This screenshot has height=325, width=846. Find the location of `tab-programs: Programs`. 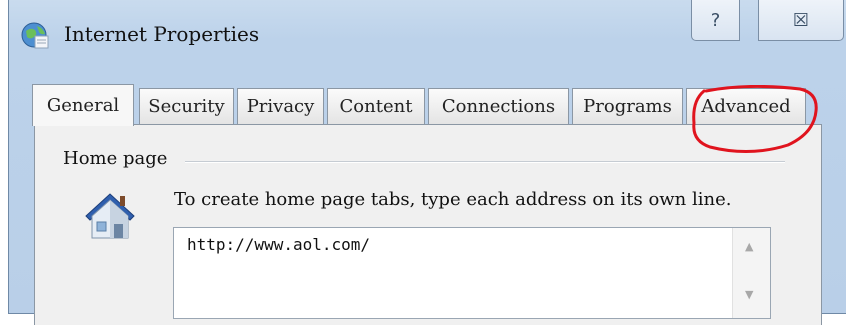

tab-programs: Programs is located at coordinates (627, 106).